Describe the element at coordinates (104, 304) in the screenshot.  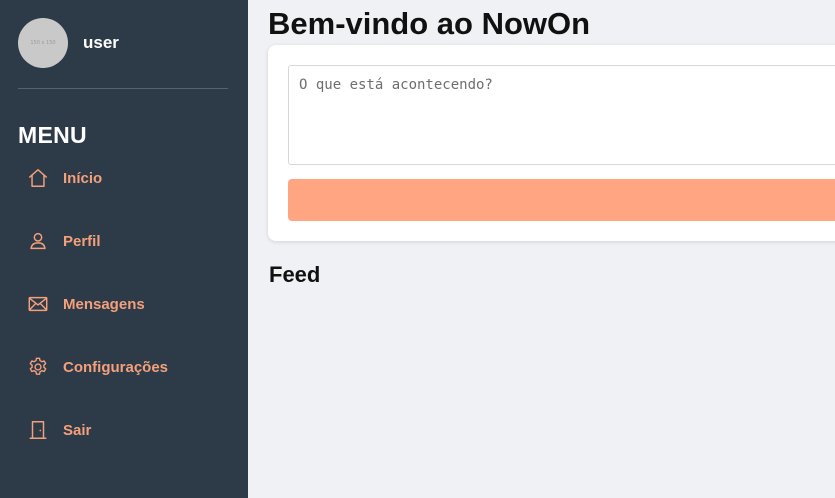
I see `sidebar-item-label: Mensagens` at that location.